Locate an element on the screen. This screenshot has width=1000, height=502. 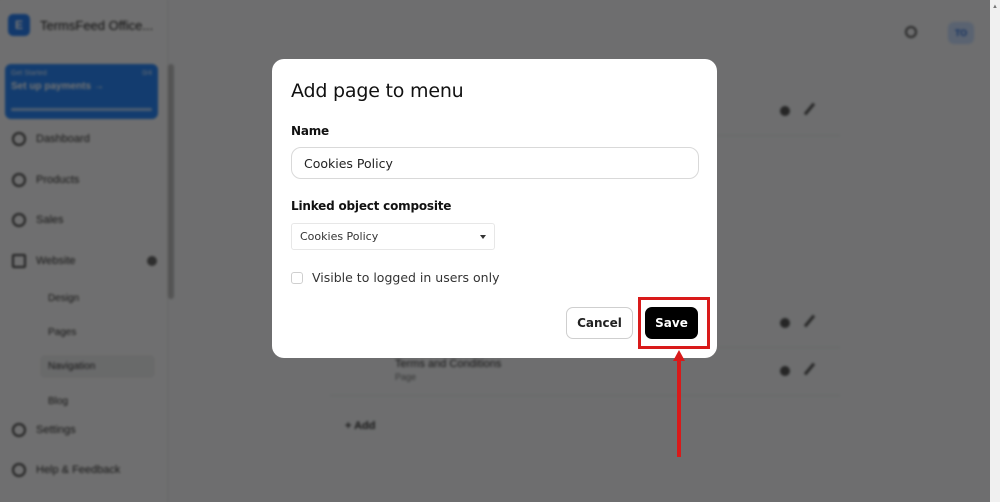
linked-object-label: Linked object composite is located at coordinates (371, 206).